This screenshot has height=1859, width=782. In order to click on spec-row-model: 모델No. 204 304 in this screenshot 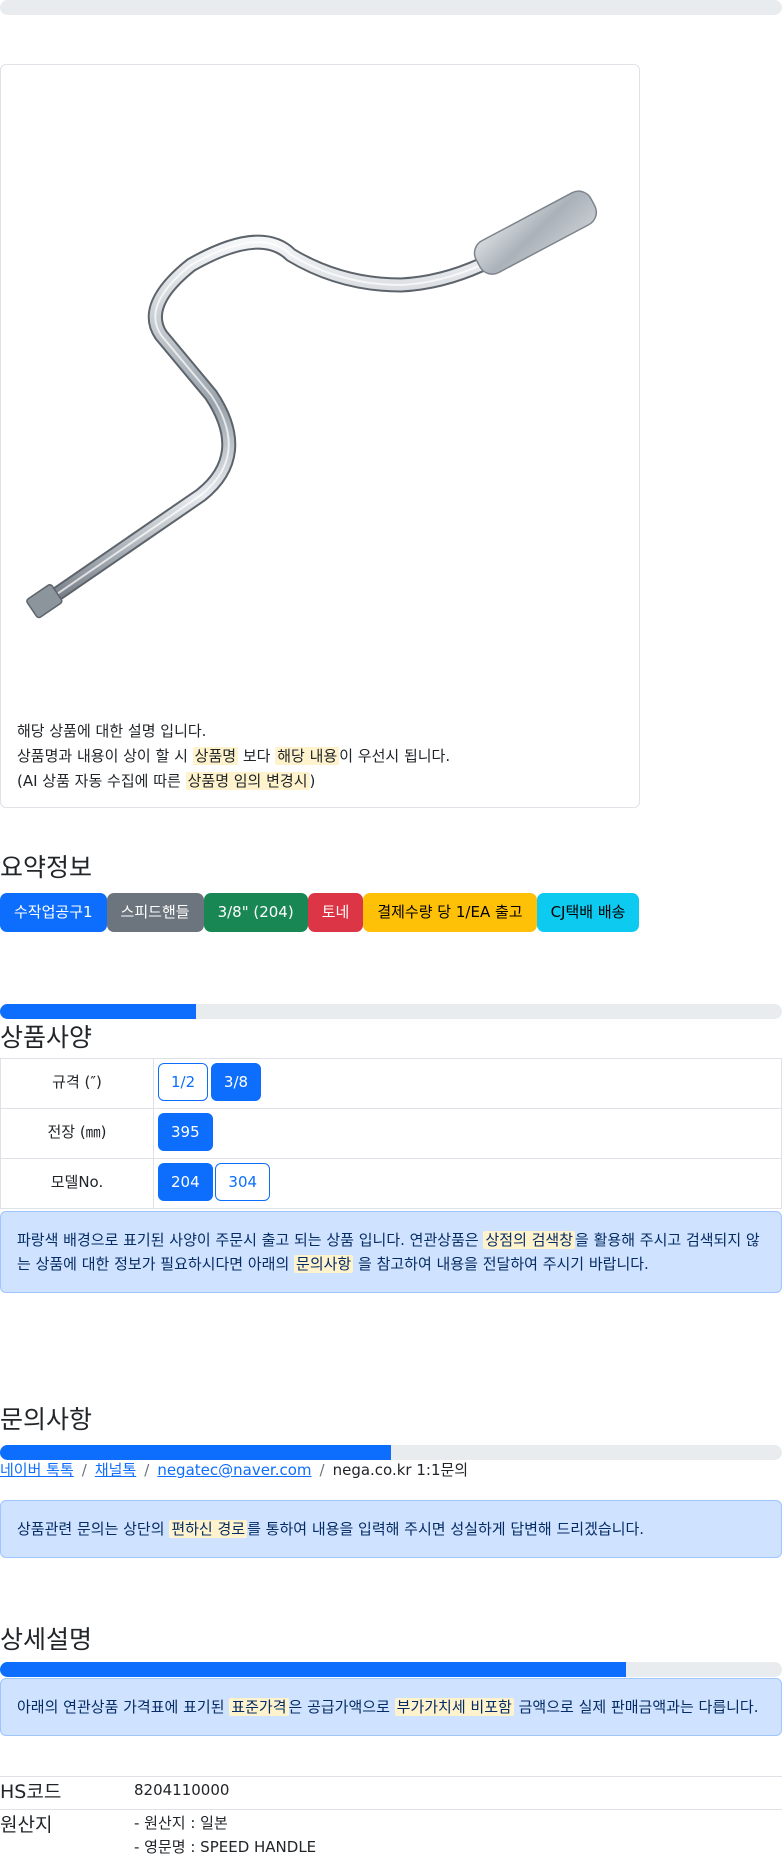, I will do `click(391, 1183)`.